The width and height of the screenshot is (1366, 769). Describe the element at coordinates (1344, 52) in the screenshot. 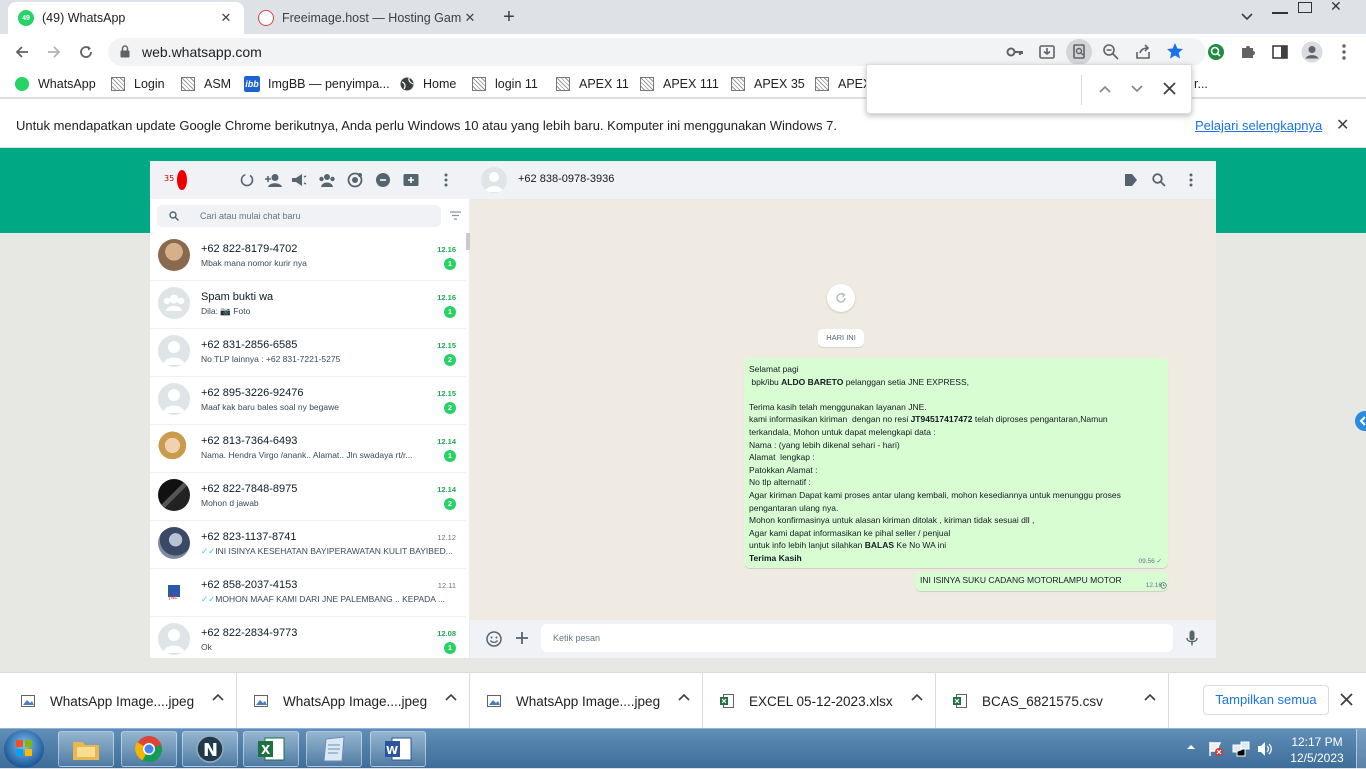

I see `chrome-menu-icon` at that location.